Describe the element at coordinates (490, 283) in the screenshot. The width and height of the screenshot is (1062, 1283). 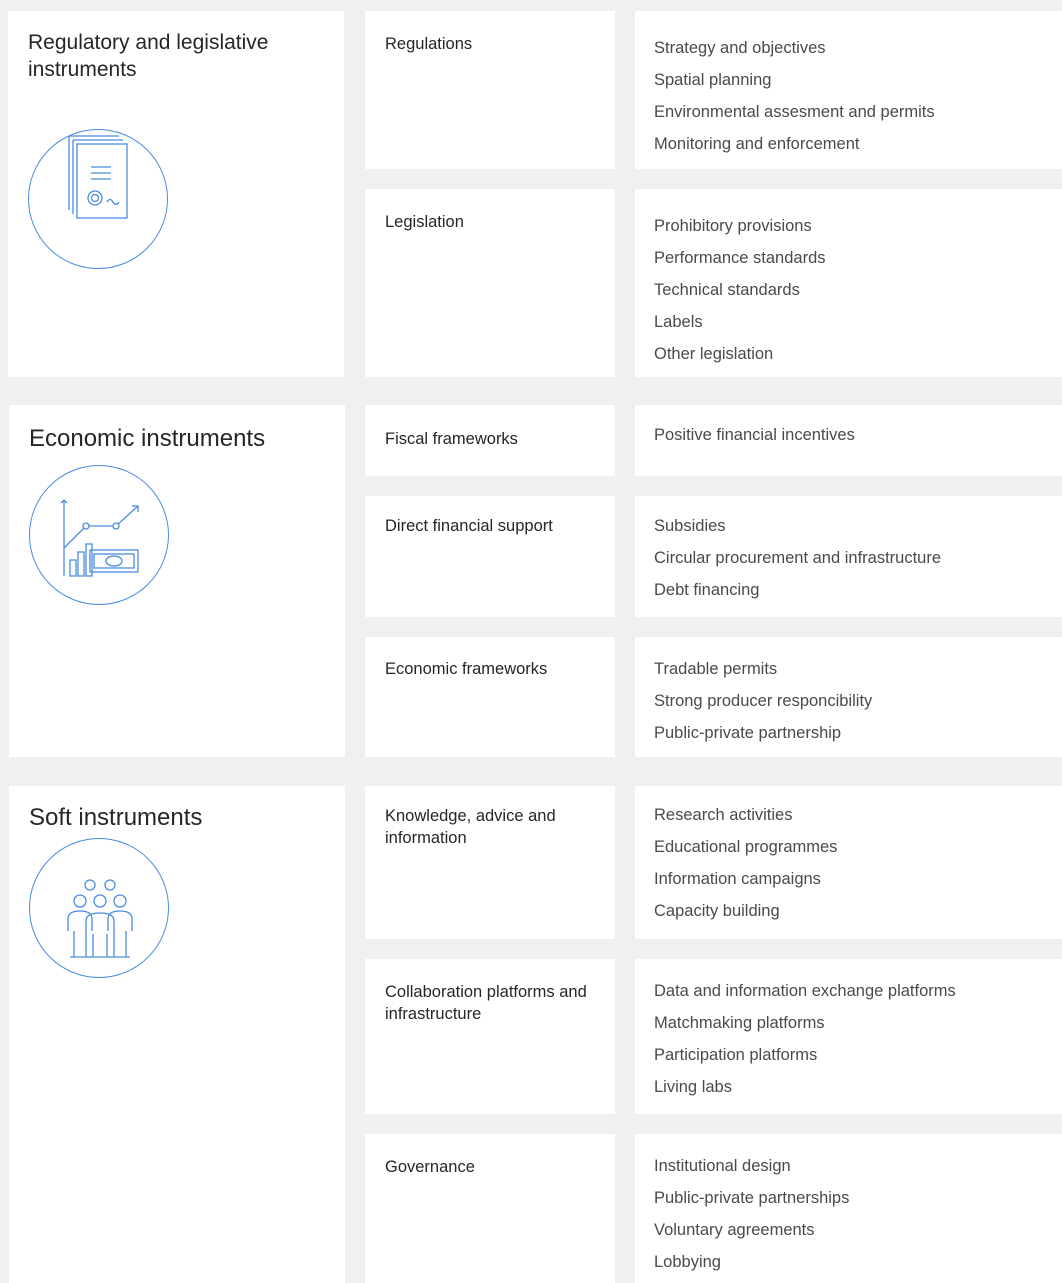
I see `category-card-legislation: Legislation` at that location.